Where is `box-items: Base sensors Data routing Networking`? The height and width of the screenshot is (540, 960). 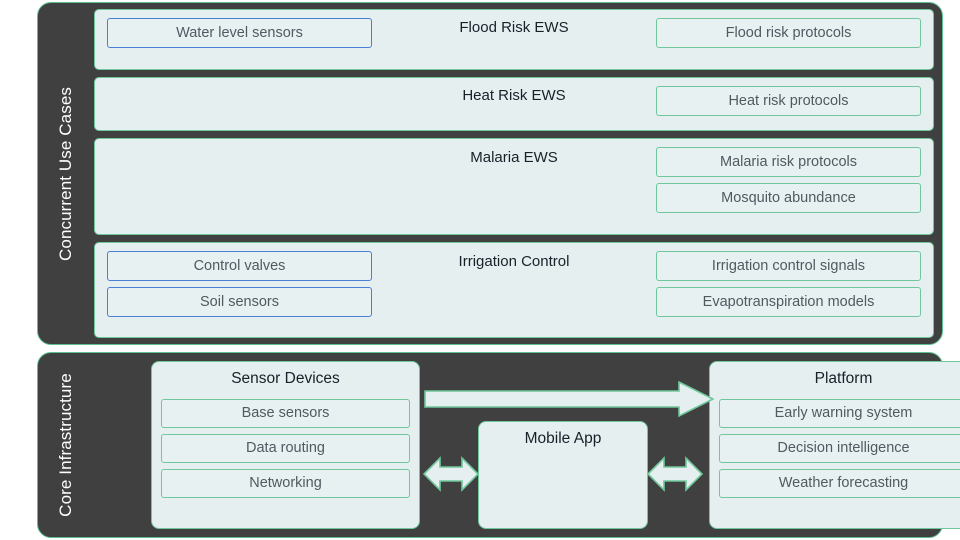 box-items: Base sensors Data routing Networking is located at coordinates (285, 448).